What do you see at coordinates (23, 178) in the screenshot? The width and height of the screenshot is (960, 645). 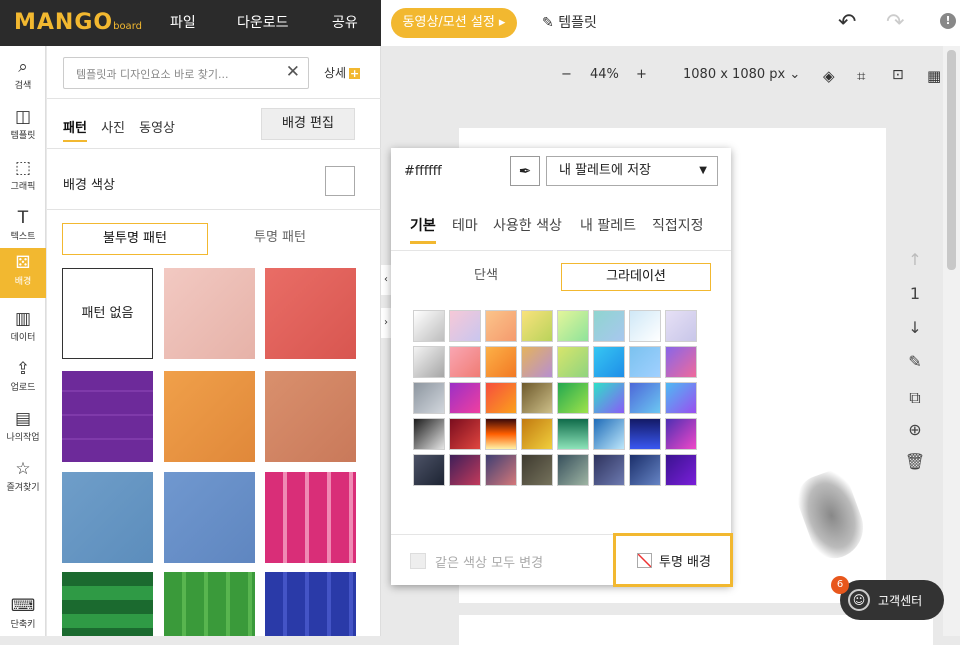 I see `sidebar-item-graphic: ⬚ 그래픽` at bounding box center [23, 178].